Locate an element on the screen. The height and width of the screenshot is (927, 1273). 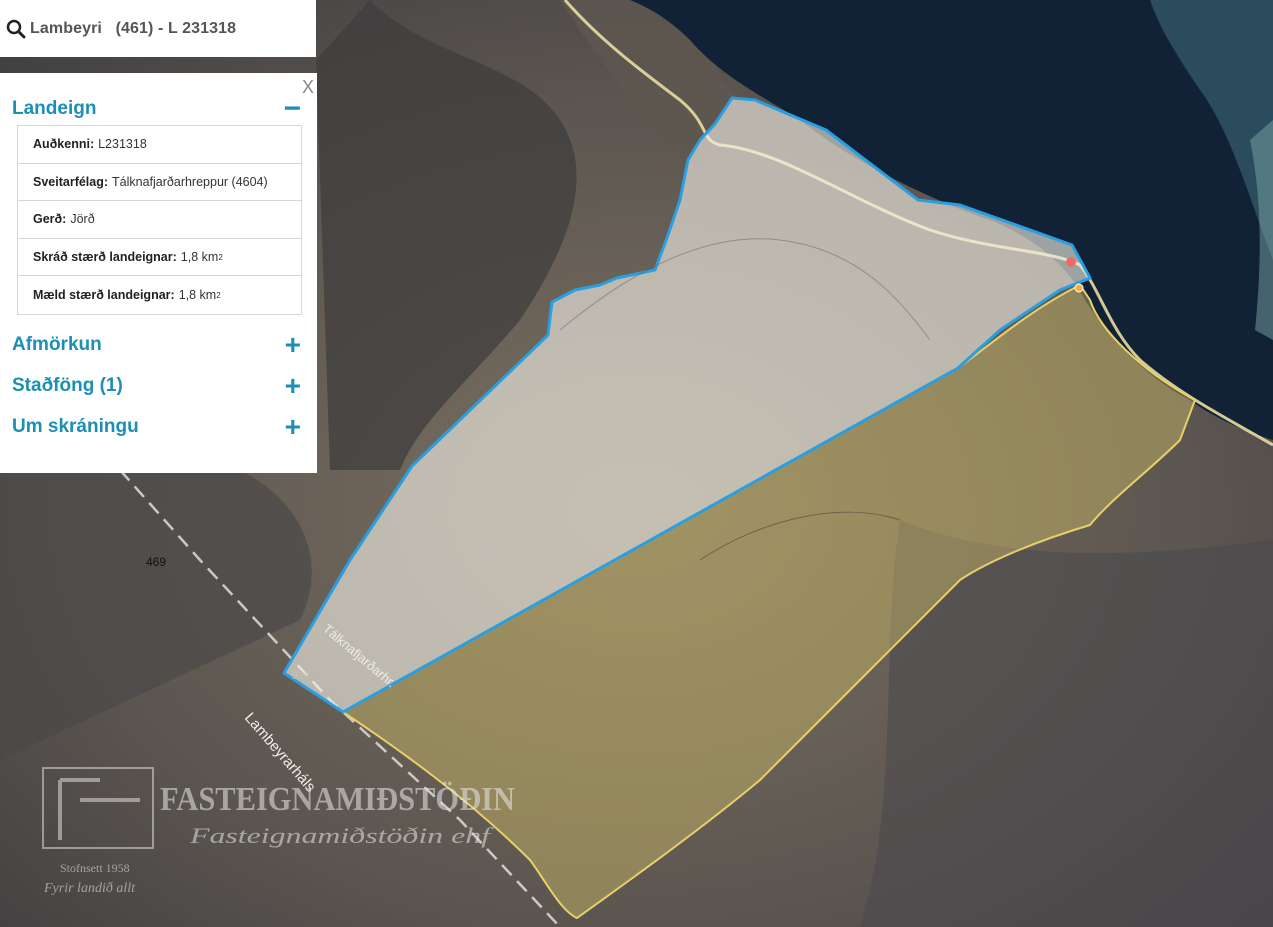
search-icon is located at coordinates (16, 29).